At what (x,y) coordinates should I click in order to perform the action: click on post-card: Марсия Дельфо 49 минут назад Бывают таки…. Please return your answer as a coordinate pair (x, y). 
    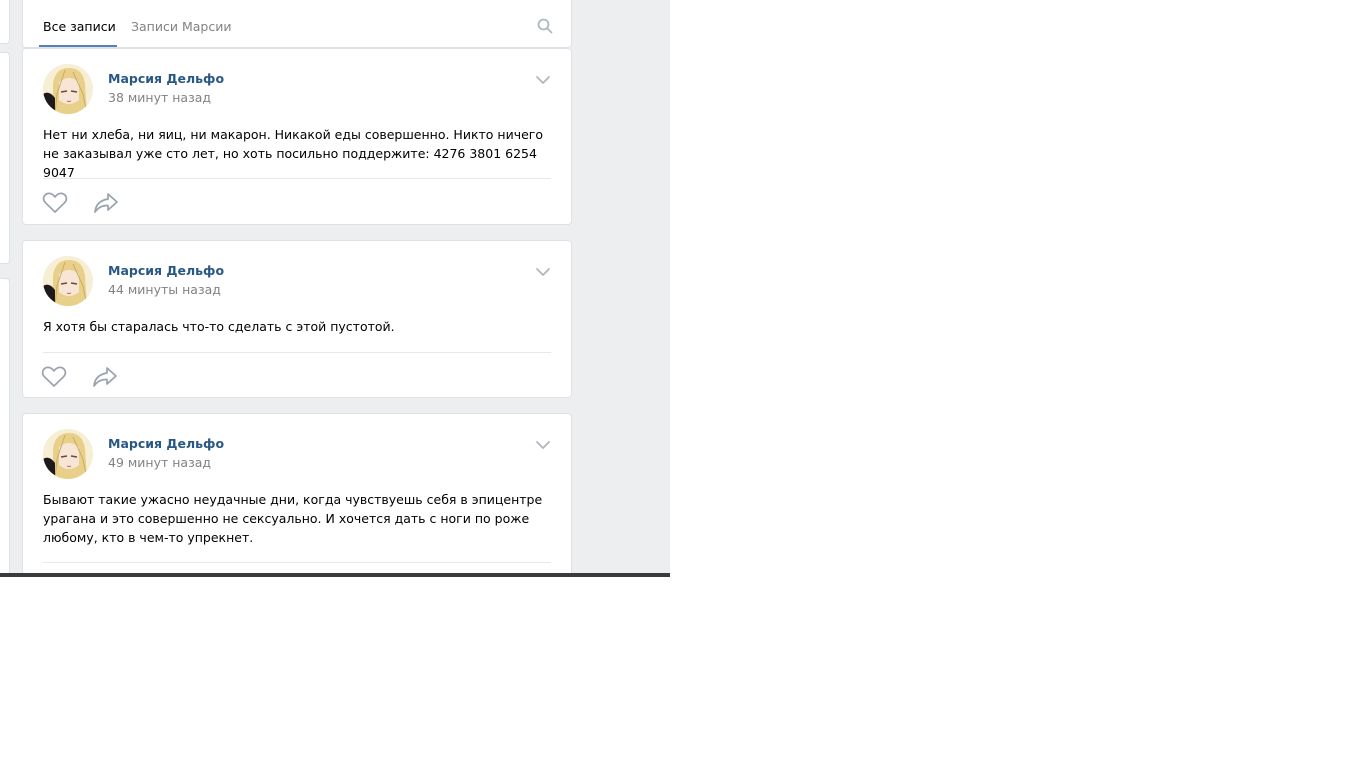
    Looking at the image, I should click on (297, 493).